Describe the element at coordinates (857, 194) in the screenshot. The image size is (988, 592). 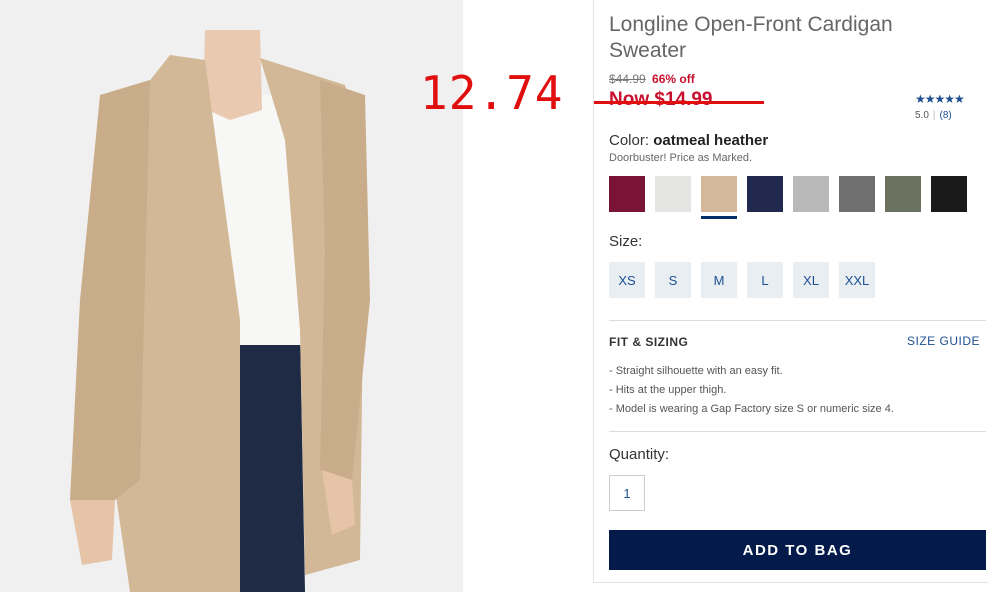
I see `color-swatch-charcoal-marl` at that location.